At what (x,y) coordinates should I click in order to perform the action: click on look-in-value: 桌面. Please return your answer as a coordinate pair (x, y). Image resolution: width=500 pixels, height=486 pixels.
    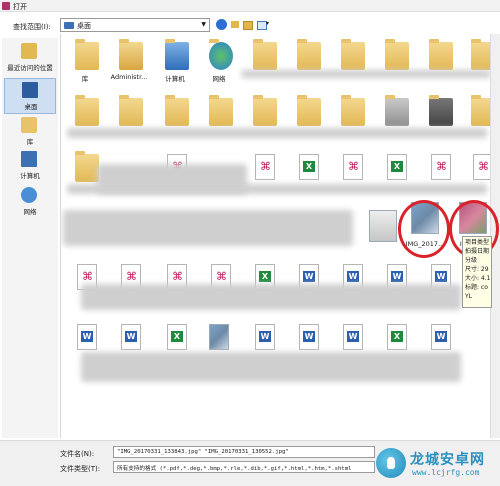
    Looking at the image, I should click on (84, 26).